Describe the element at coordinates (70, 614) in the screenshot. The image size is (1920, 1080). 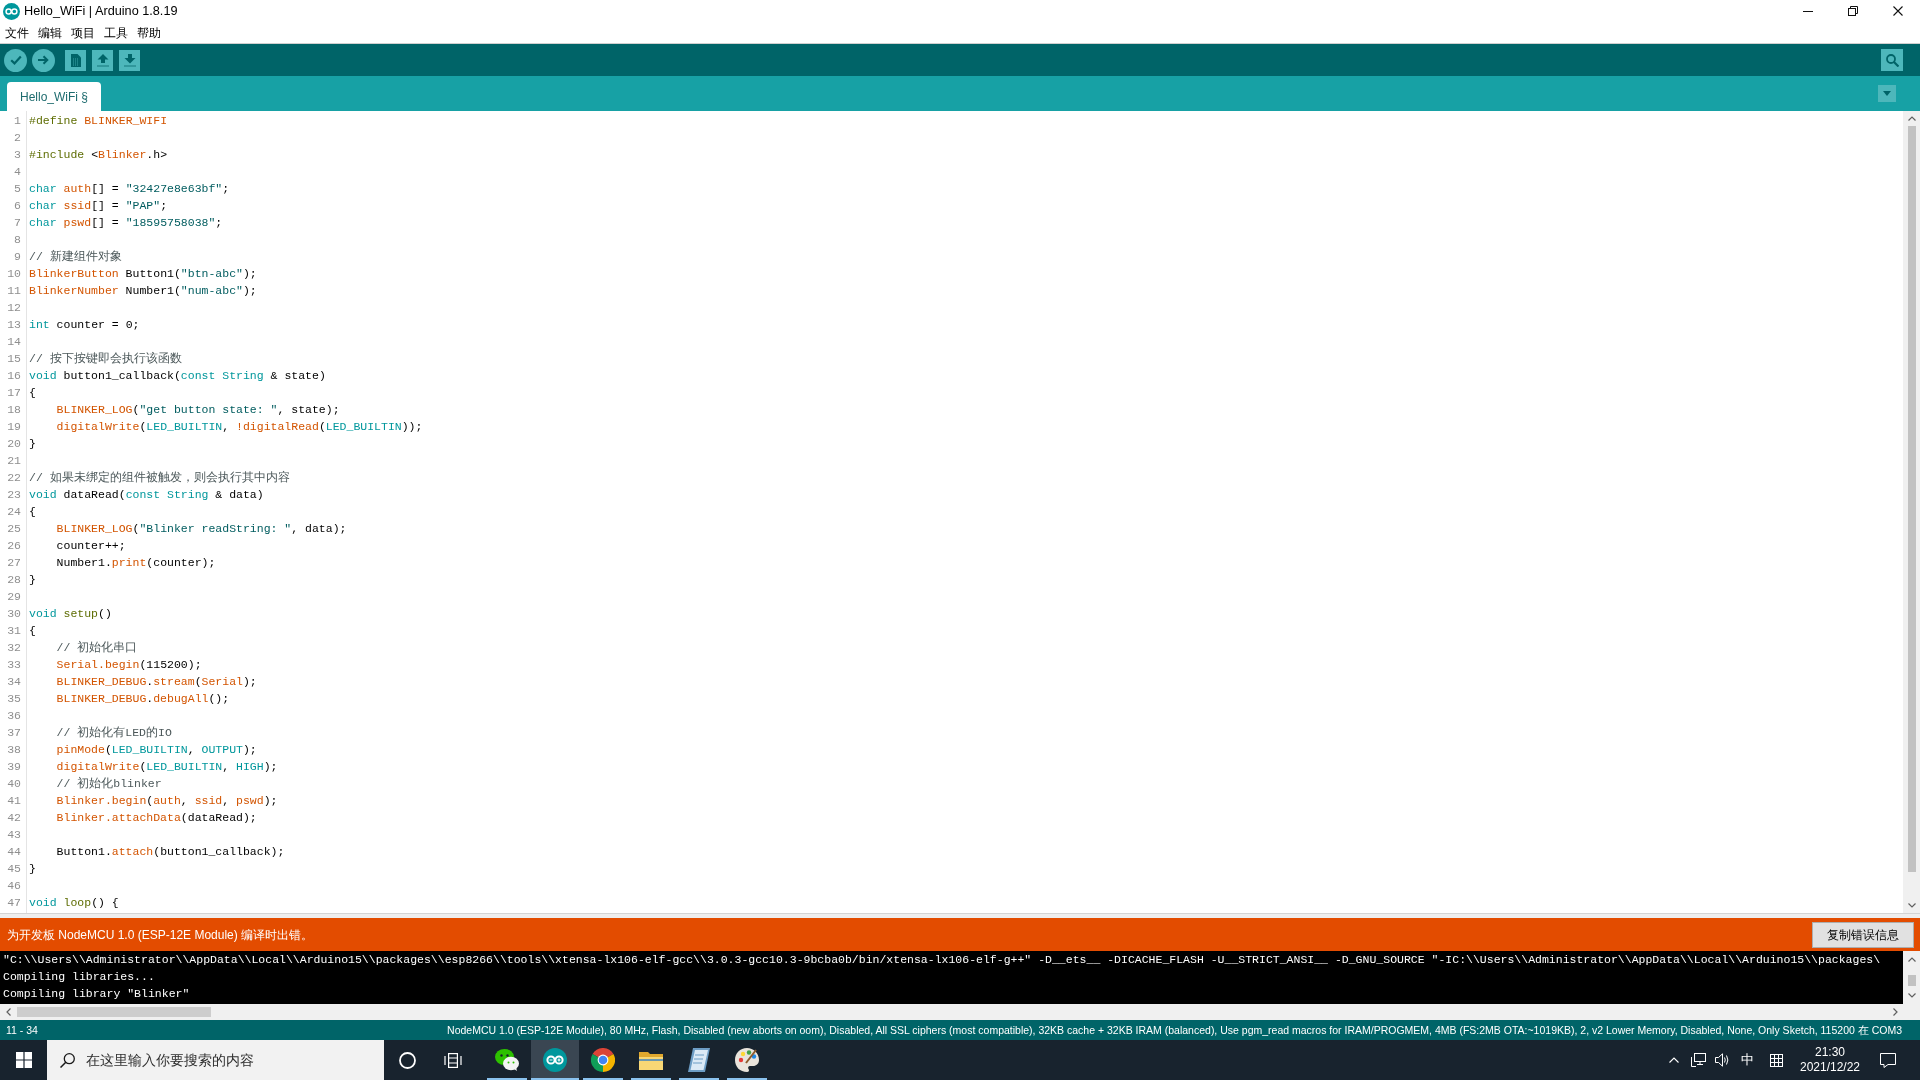
I see `code-line: void setup()` at that location.